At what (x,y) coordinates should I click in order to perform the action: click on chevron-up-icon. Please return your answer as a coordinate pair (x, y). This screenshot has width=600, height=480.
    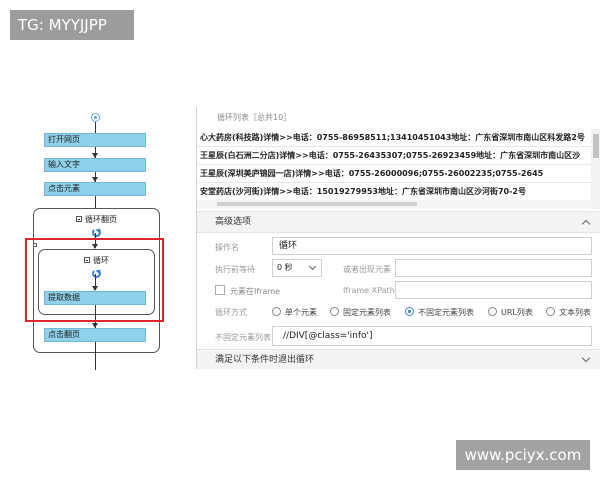
    Looking at the image, I should click on (586, 224).